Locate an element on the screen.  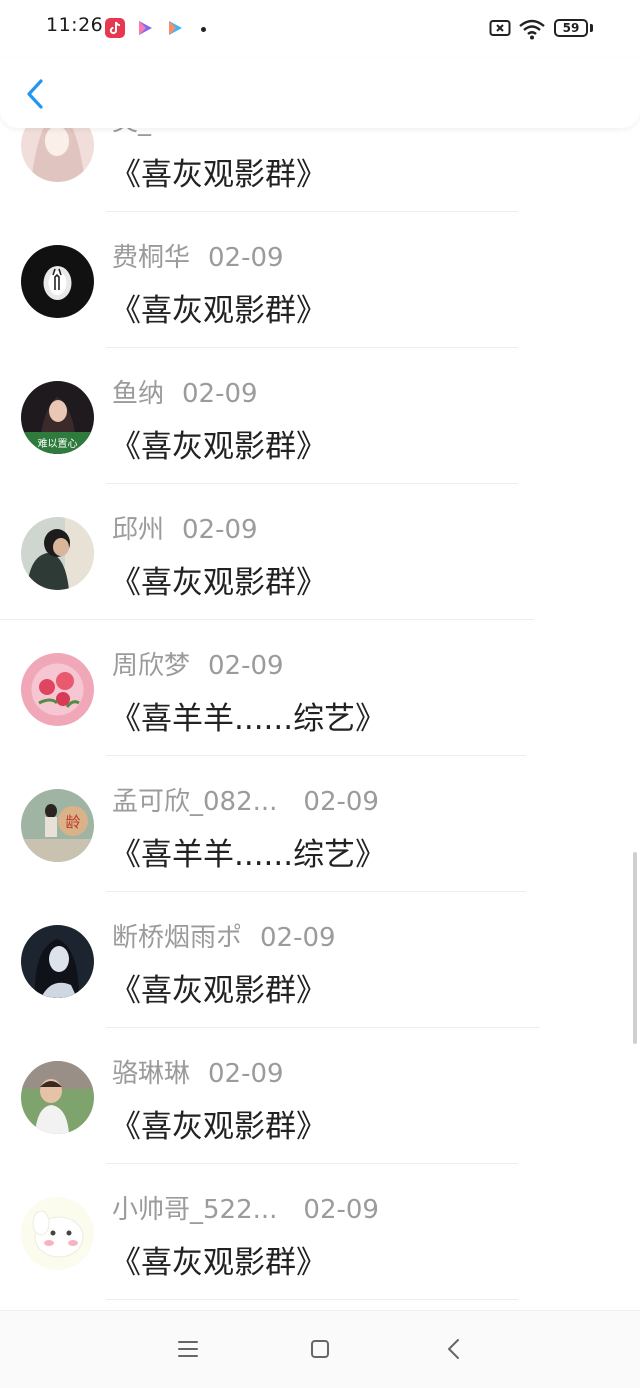
home-square-icon is located at coordinates (320, 1349).